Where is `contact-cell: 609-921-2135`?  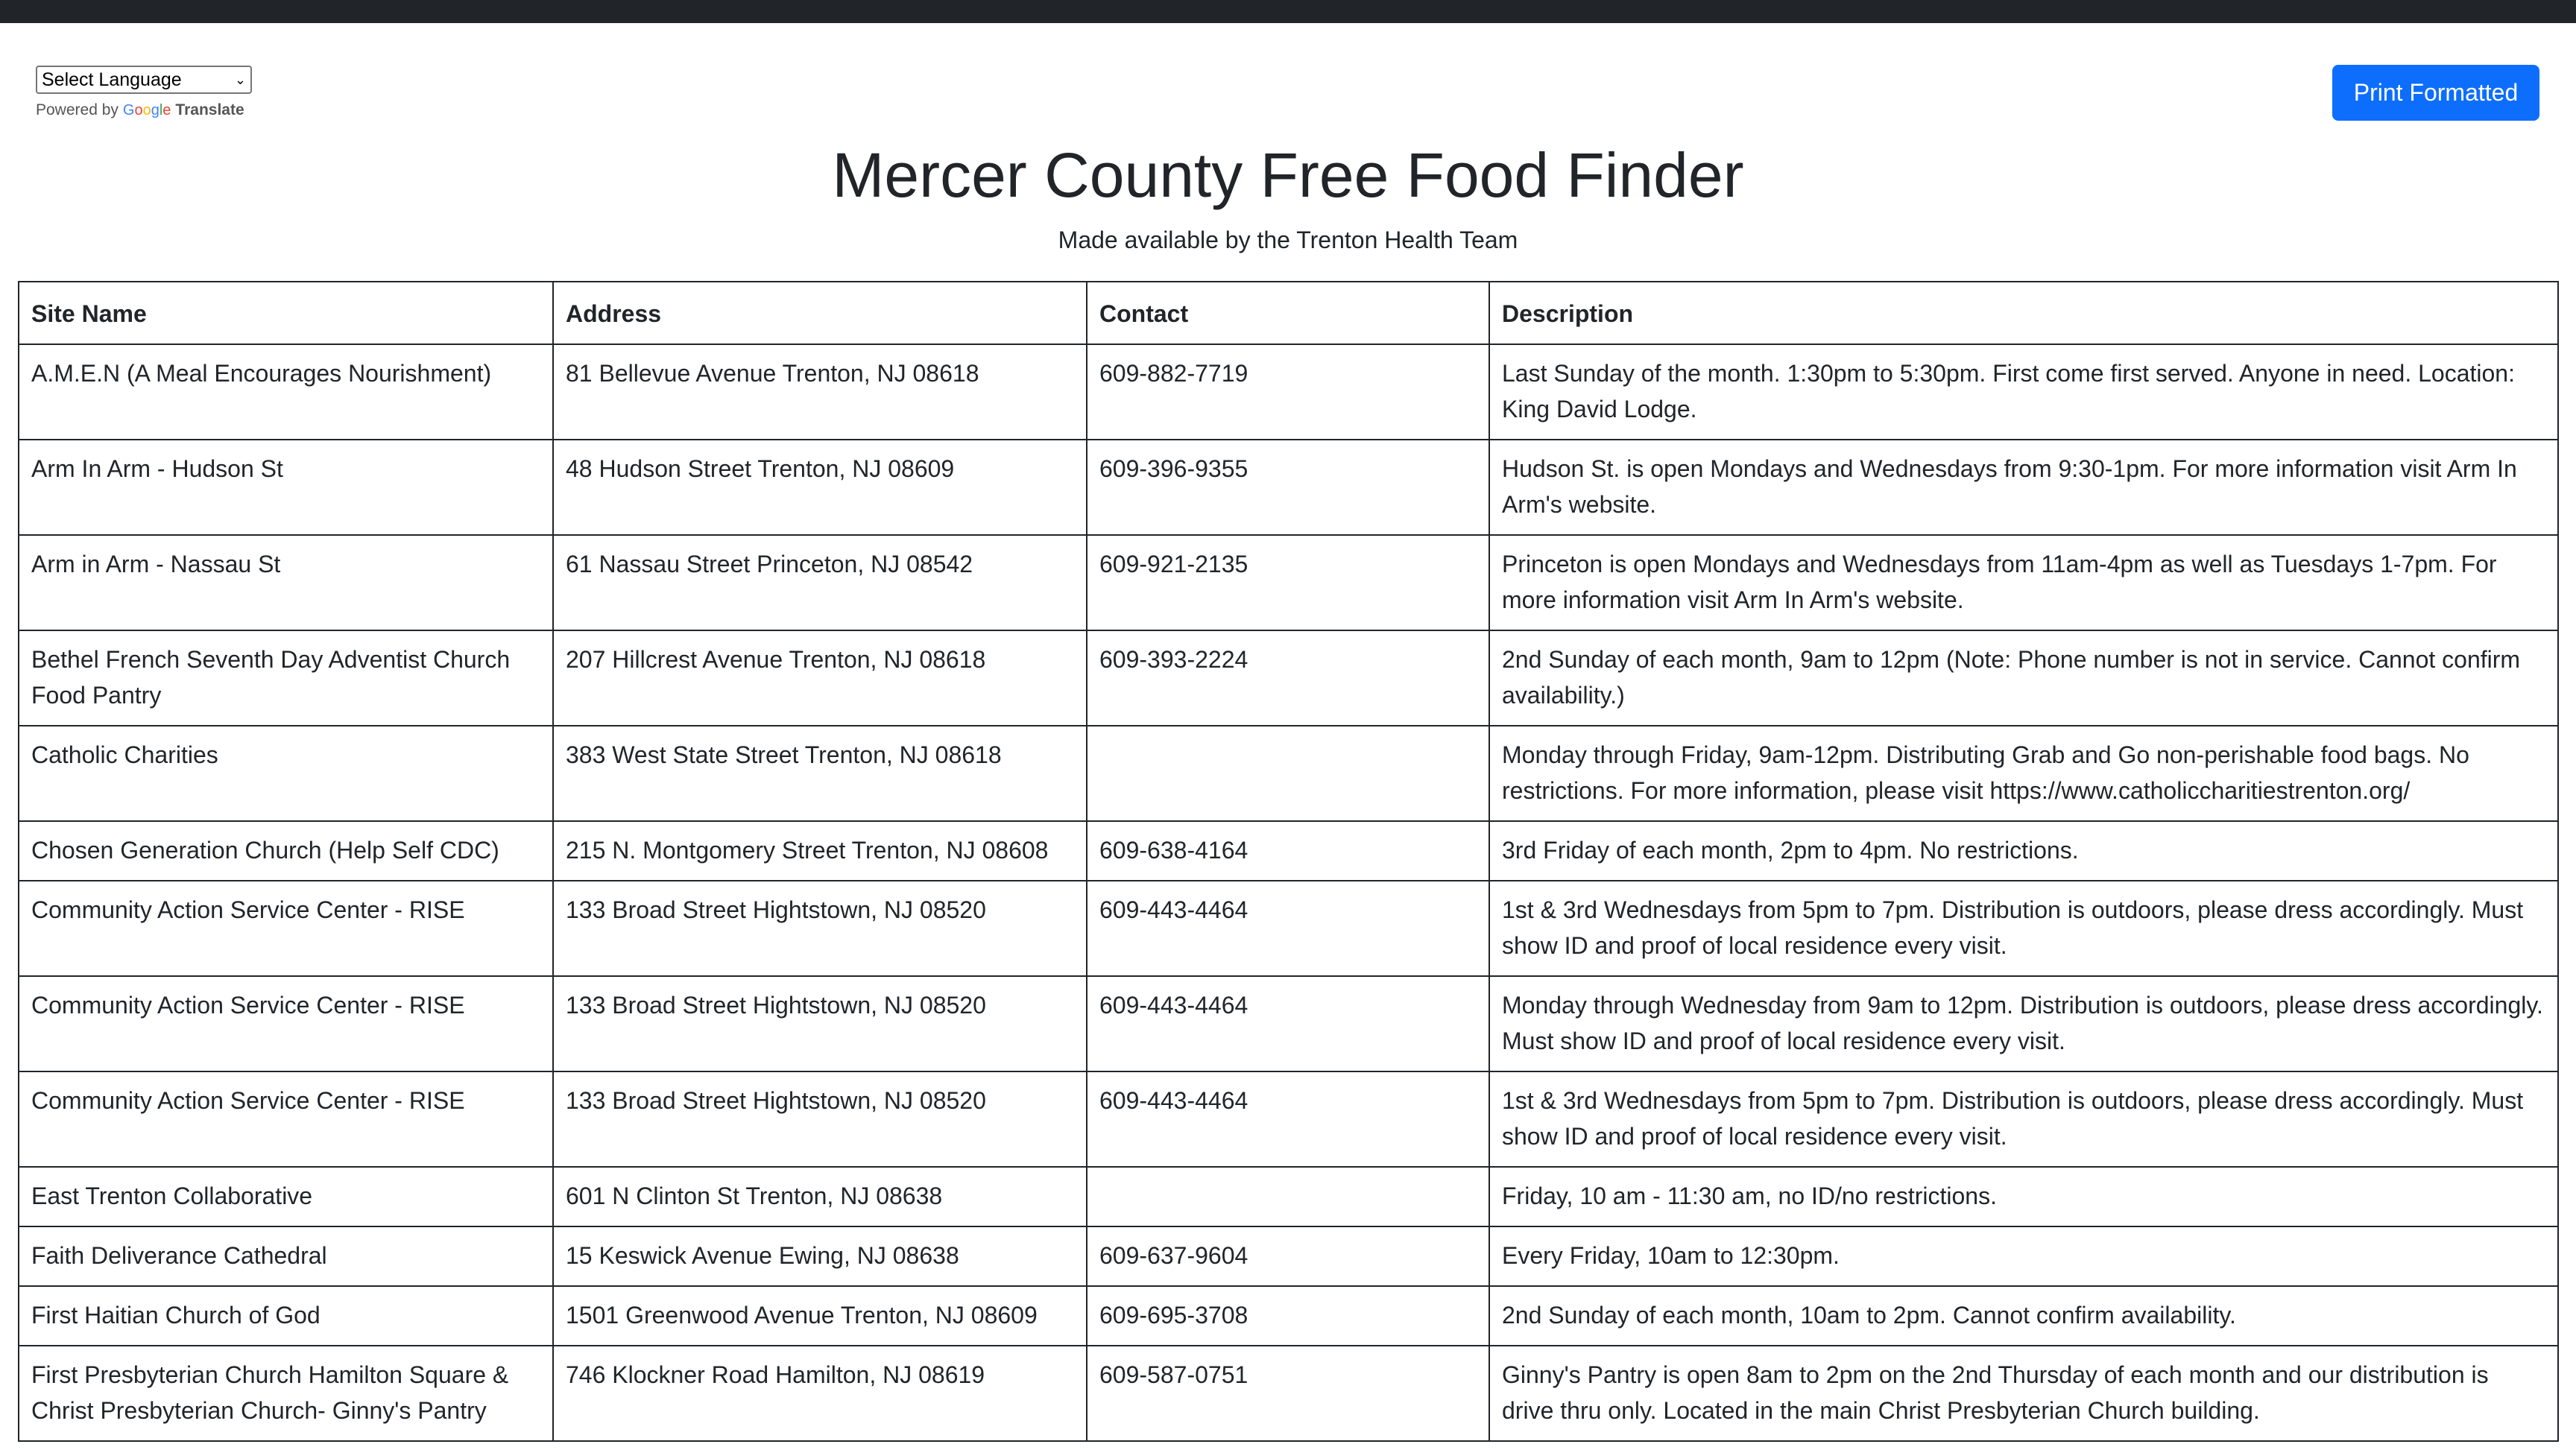
contact-cell: 609-921-2135 is located at coordinates (1288, 582).